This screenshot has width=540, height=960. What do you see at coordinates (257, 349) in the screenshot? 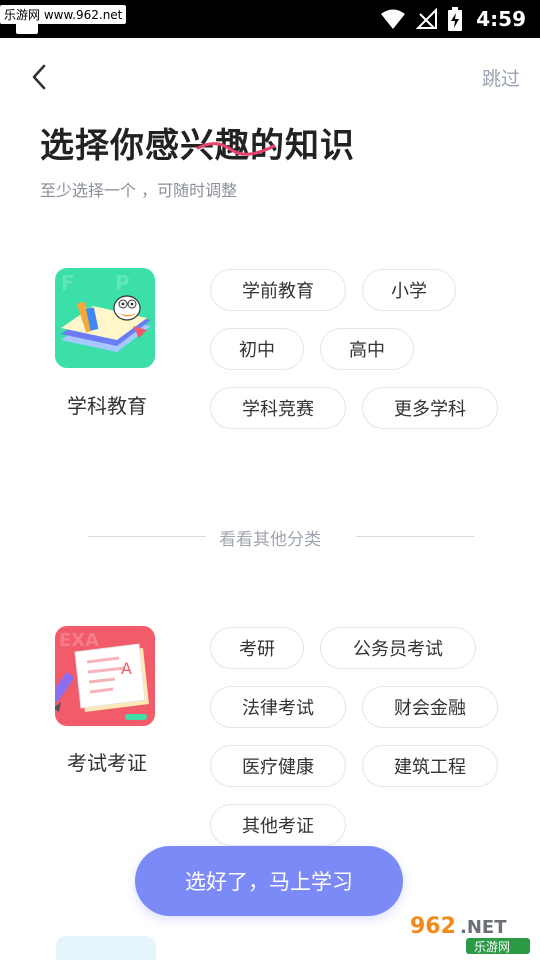
I see `tag-chip: 初中` at bounding box center [257, 349].